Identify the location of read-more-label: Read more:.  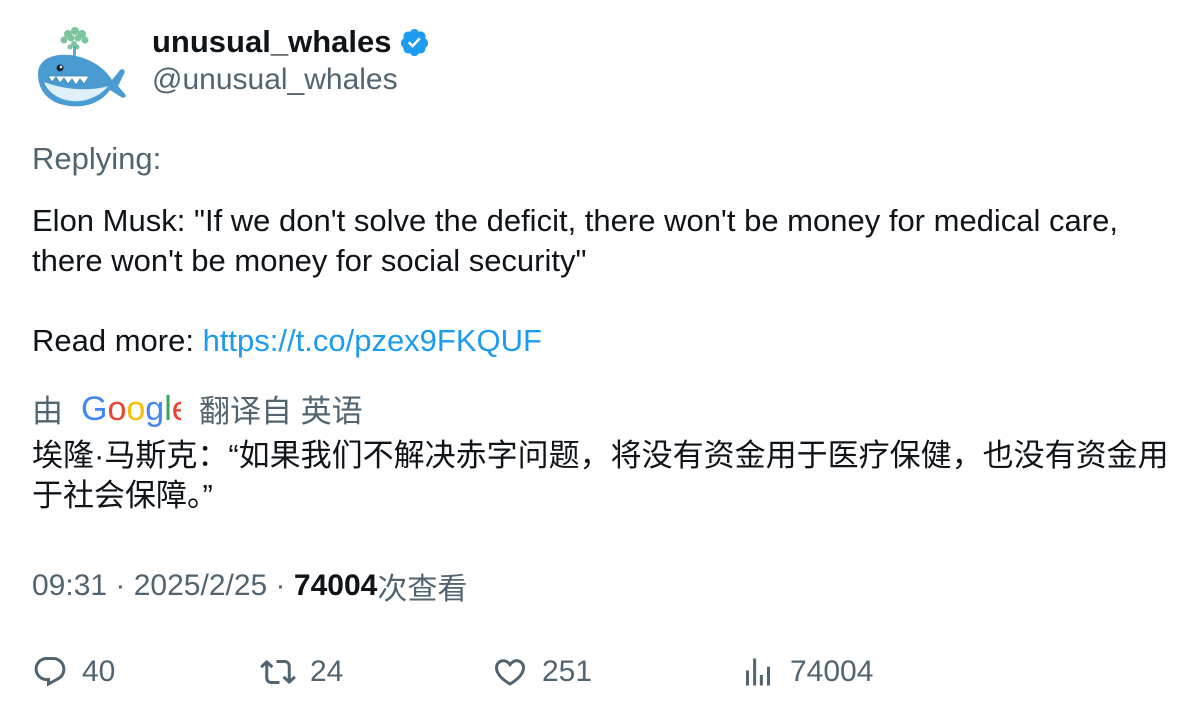
(117, 340).